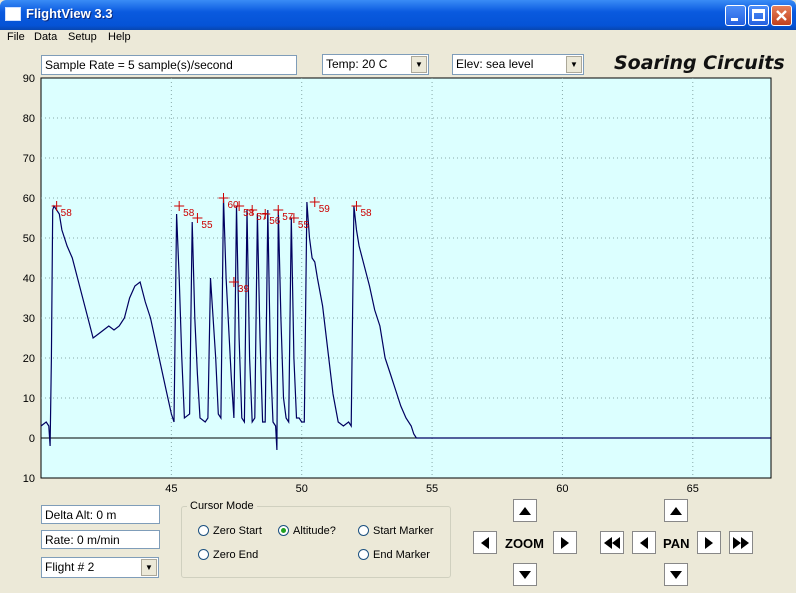 This screenshot has width=796, height=593. Describe the element at coordinates (432, 488) in the screenshot. I see `x-tick-label: 55` at that location.